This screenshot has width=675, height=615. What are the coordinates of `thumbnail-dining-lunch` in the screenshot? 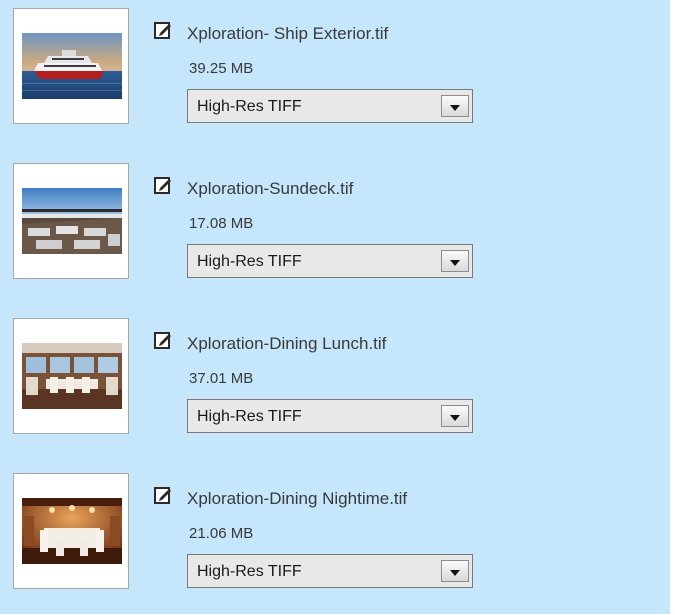 It's located at (72, 376).